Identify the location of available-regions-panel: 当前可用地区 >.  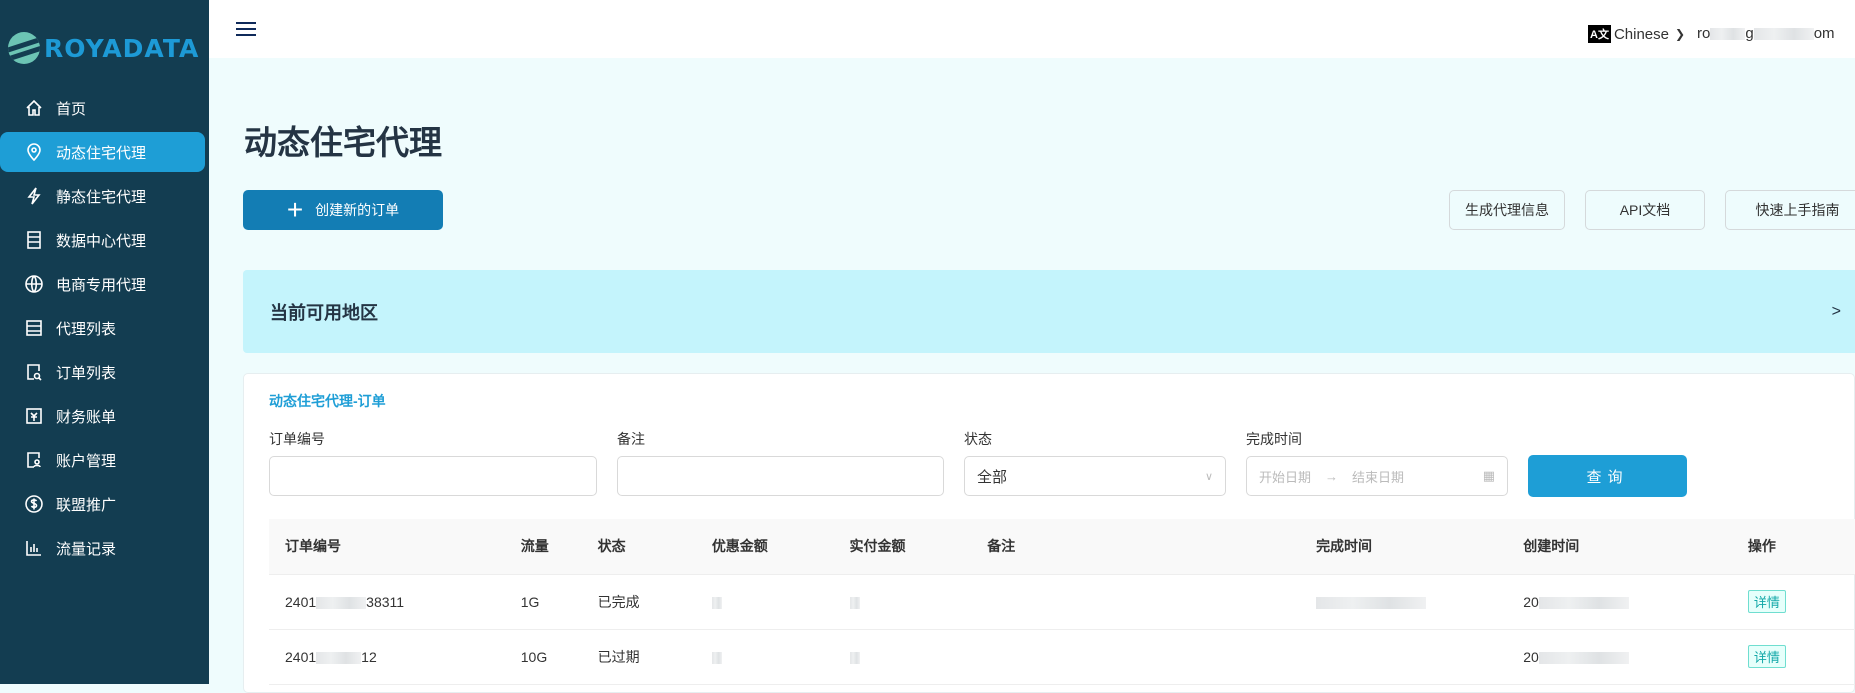
(1049, 311).